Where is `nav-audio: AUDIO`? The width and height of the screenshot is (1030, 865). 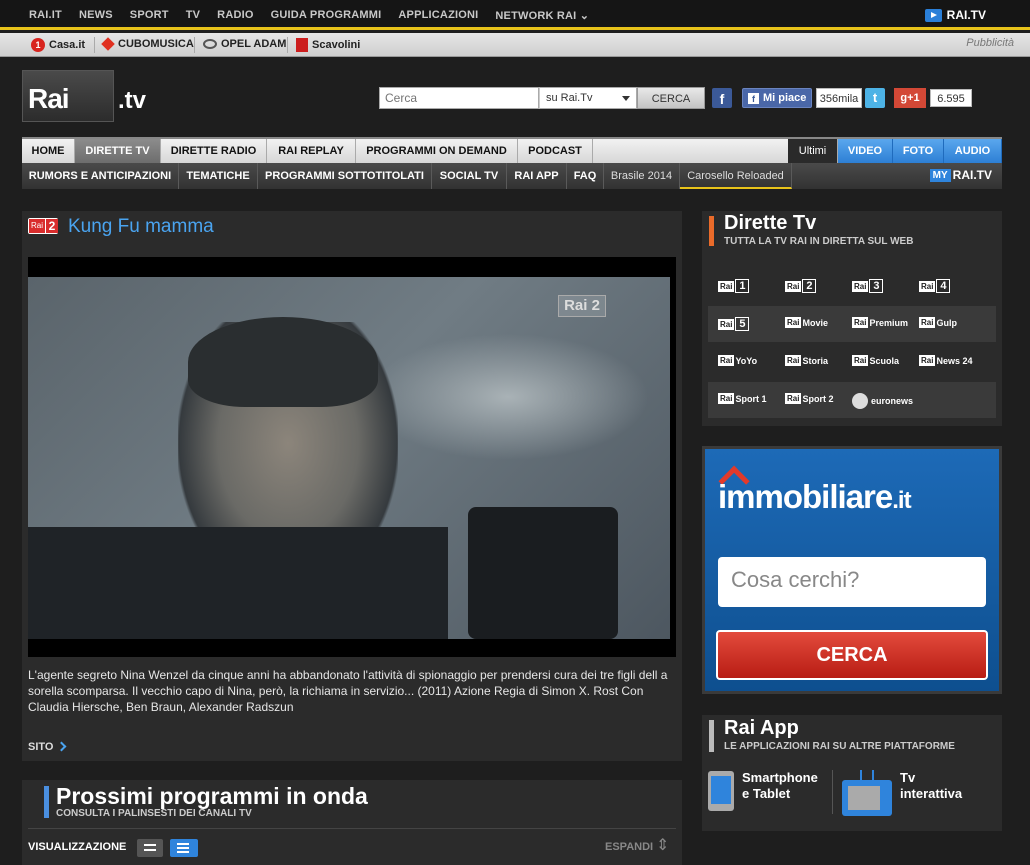
nav-audio: AUDIO is located at coordinates (973, 151).